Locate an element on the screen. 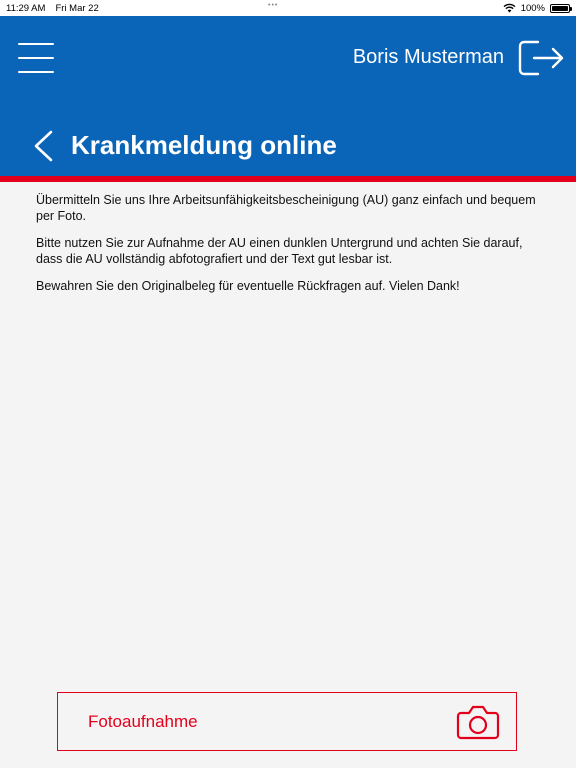  wifi-icon is located at coordinates (509, 8).